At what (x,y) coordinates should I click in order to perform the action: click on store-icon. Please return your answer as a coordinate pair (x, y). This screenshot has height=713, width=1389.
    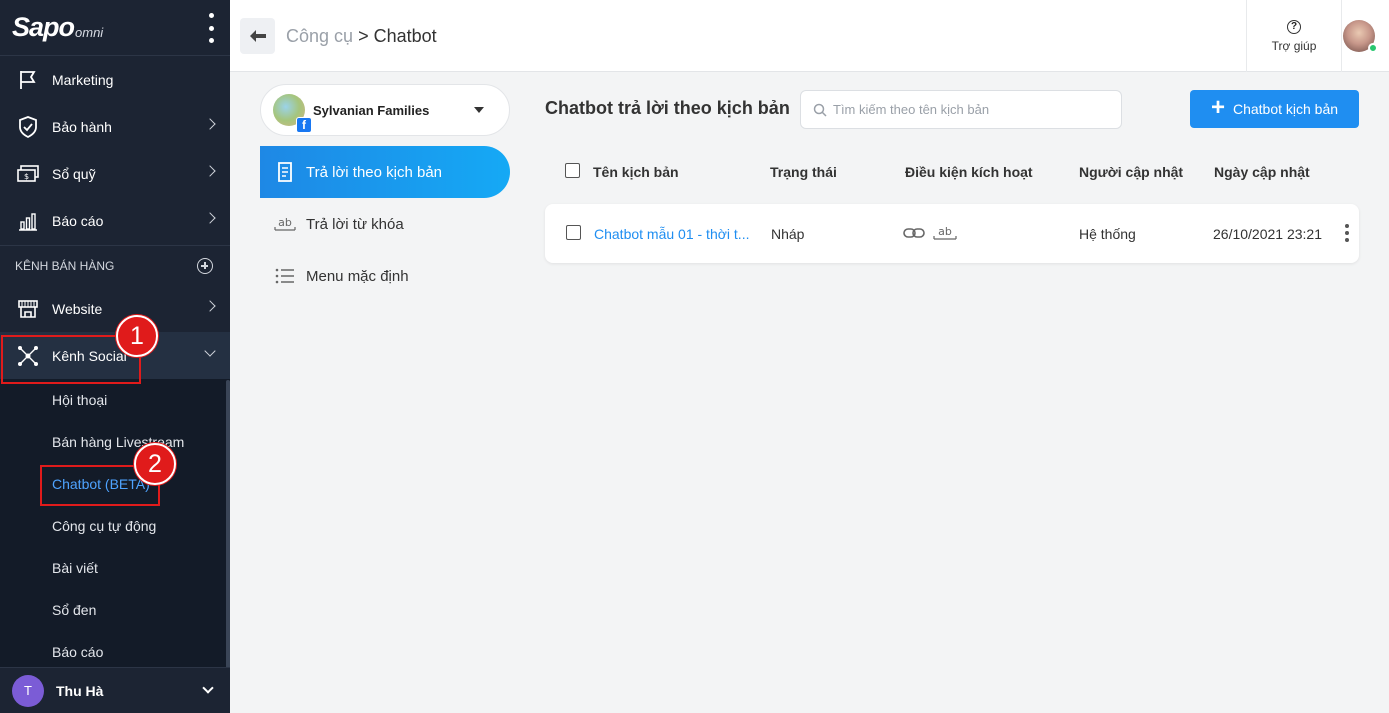
    Looking at the image, I should click on (28, 309).